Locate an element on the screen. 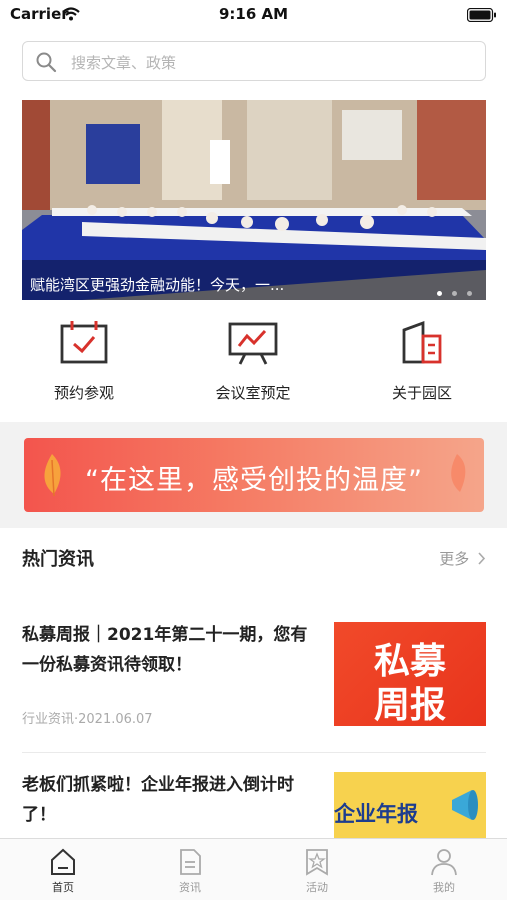  badge-star-icon is located at coordinates (317, 864).